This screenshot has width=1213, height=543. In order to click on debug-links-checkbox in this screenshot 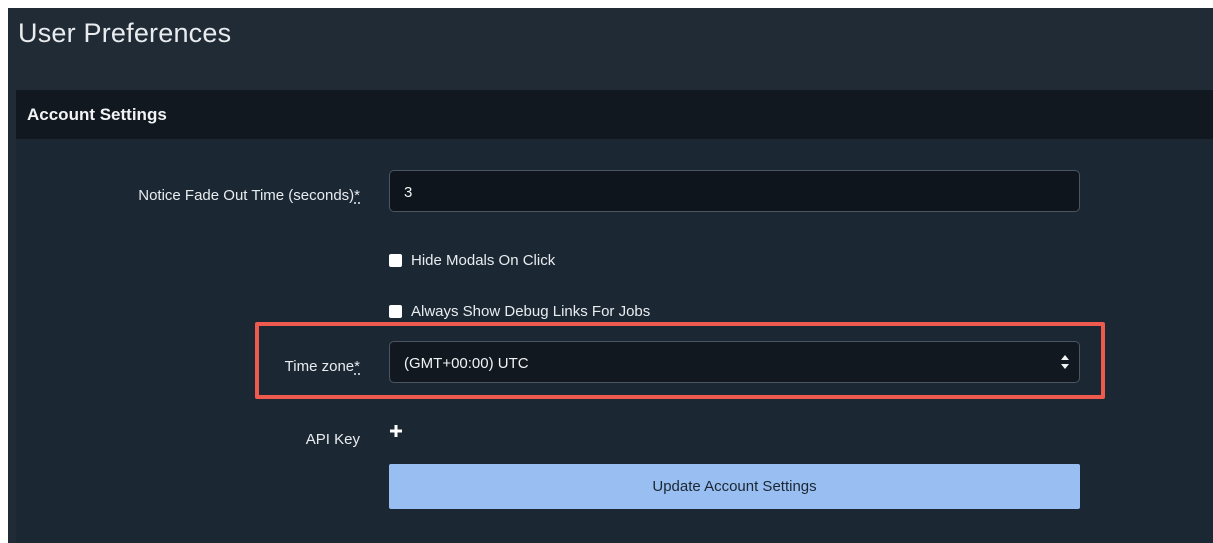, I will do `click(395, 311)`.